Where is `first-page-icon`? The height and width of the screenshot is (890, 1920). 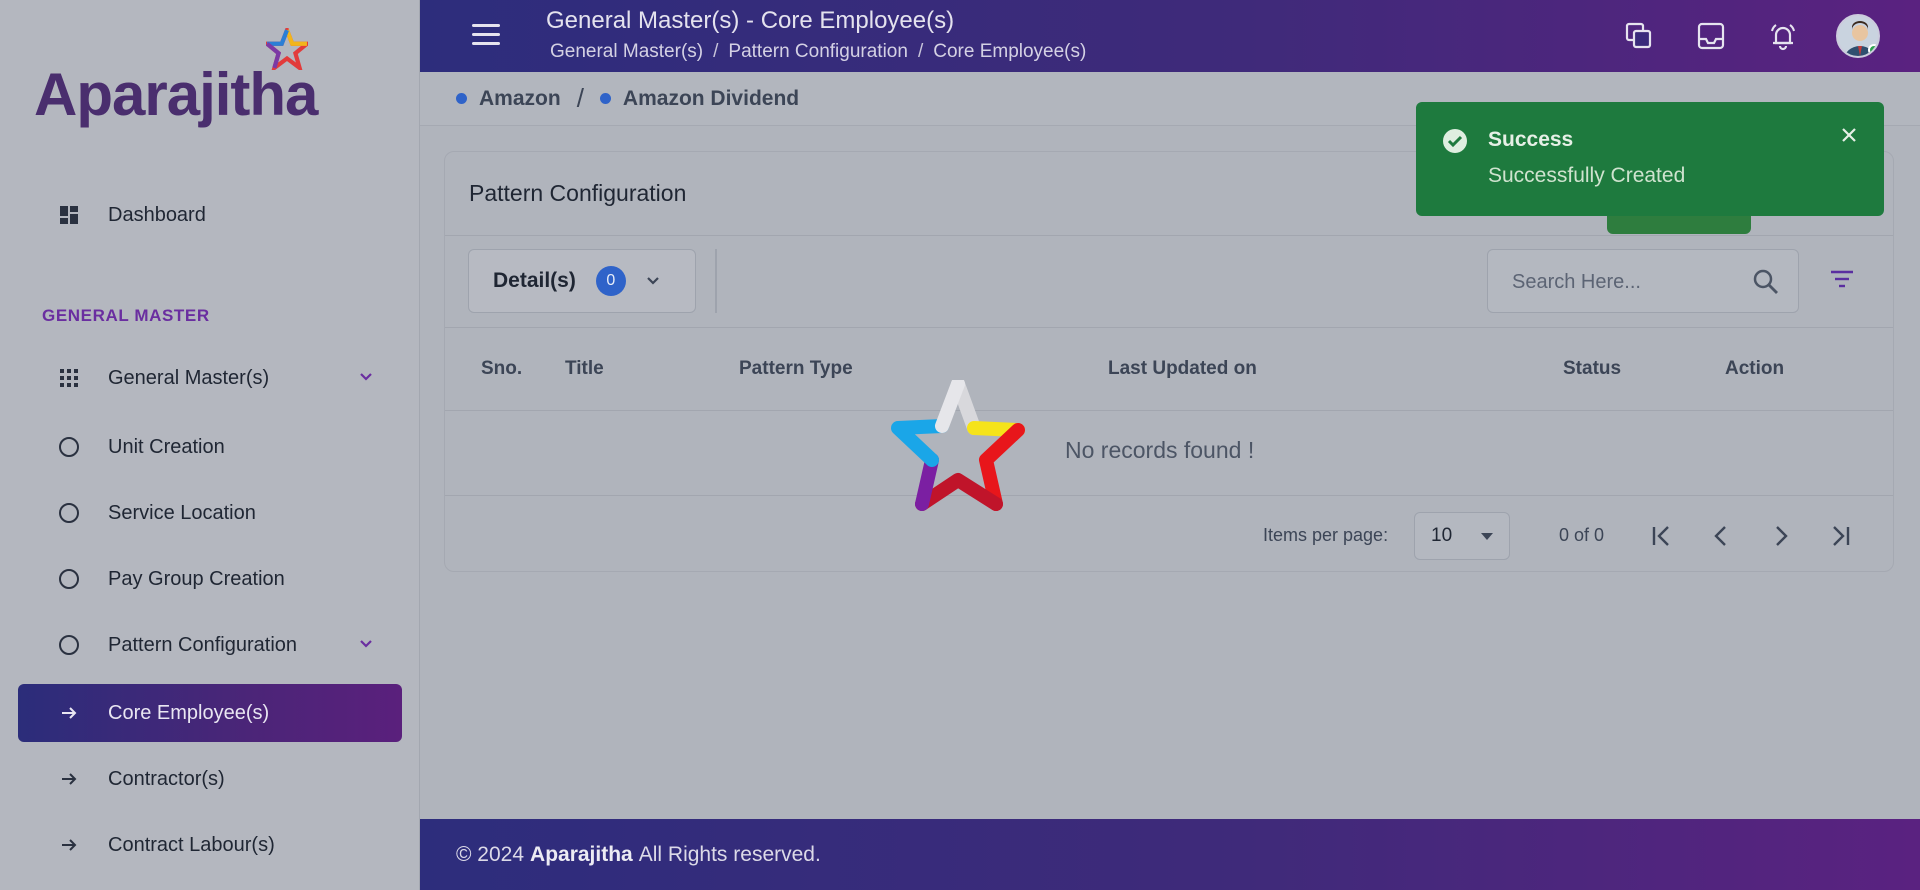
first-page-icon is located at coordinates (1661, 536).